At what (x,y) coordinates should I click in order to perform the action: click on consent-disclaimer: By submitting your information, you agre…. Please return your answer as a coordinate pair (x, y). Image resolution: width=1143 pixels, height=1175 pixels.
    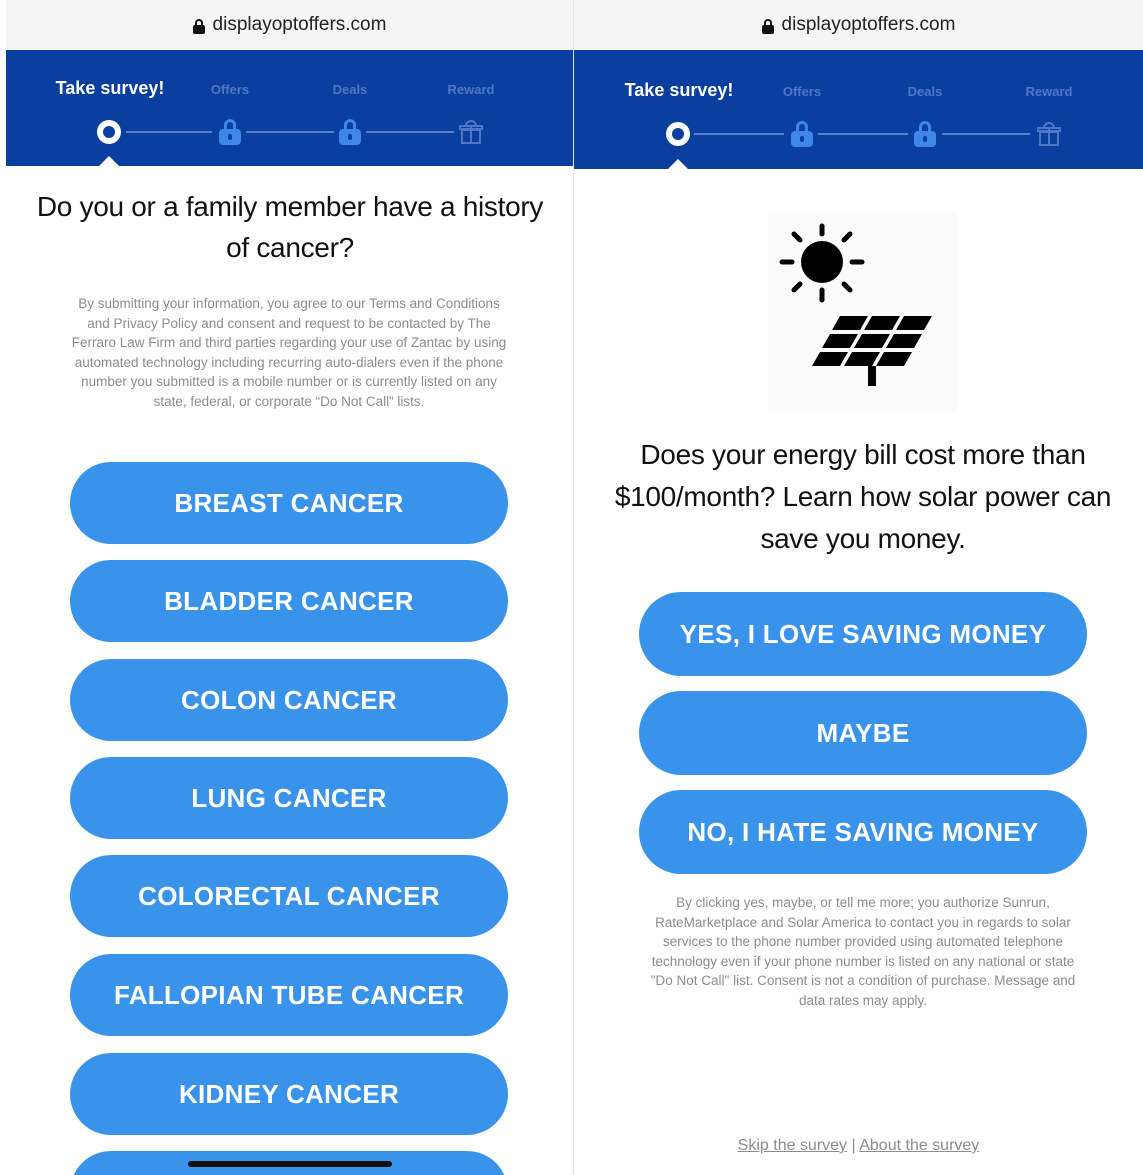
    Looking at the image, I should click on (289, 352).